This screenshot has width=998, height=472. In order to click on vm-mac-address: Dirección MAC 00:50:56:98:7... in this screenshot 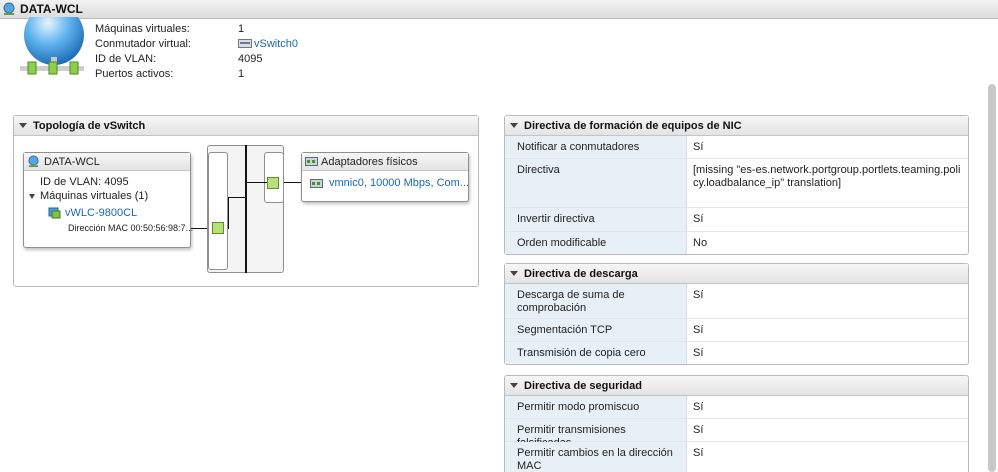, I will do `click(131, 228)`.